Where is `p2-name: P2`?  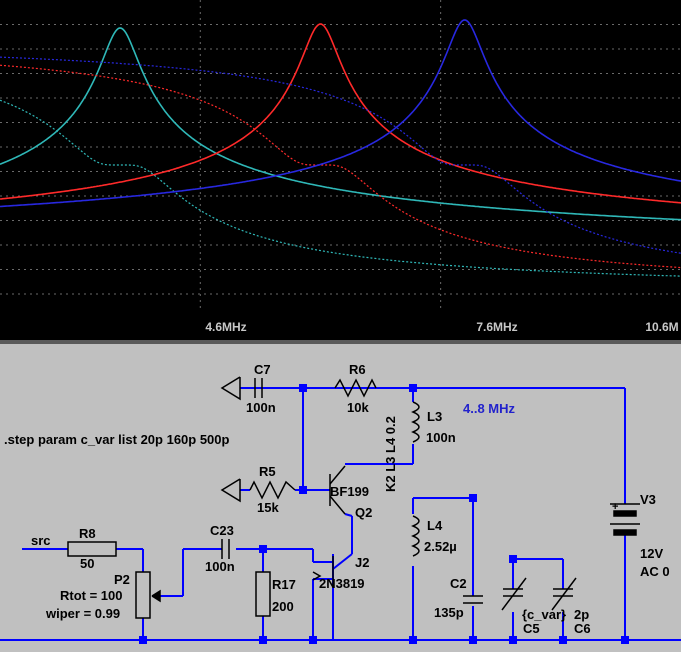
p2-name: P2 is located at coordinates (122, 580).